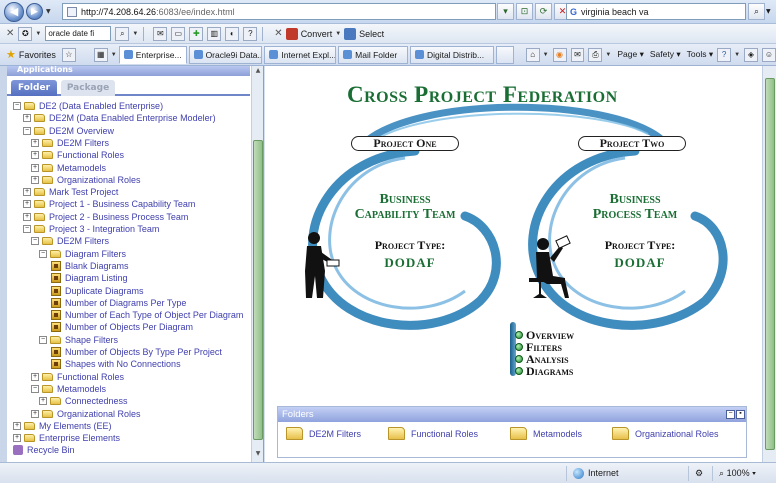  What do you see at coordinates (66, 438) in the screenshot?
I see `tree-item: + Enterprise Elements` at bounding box center [66, 438].